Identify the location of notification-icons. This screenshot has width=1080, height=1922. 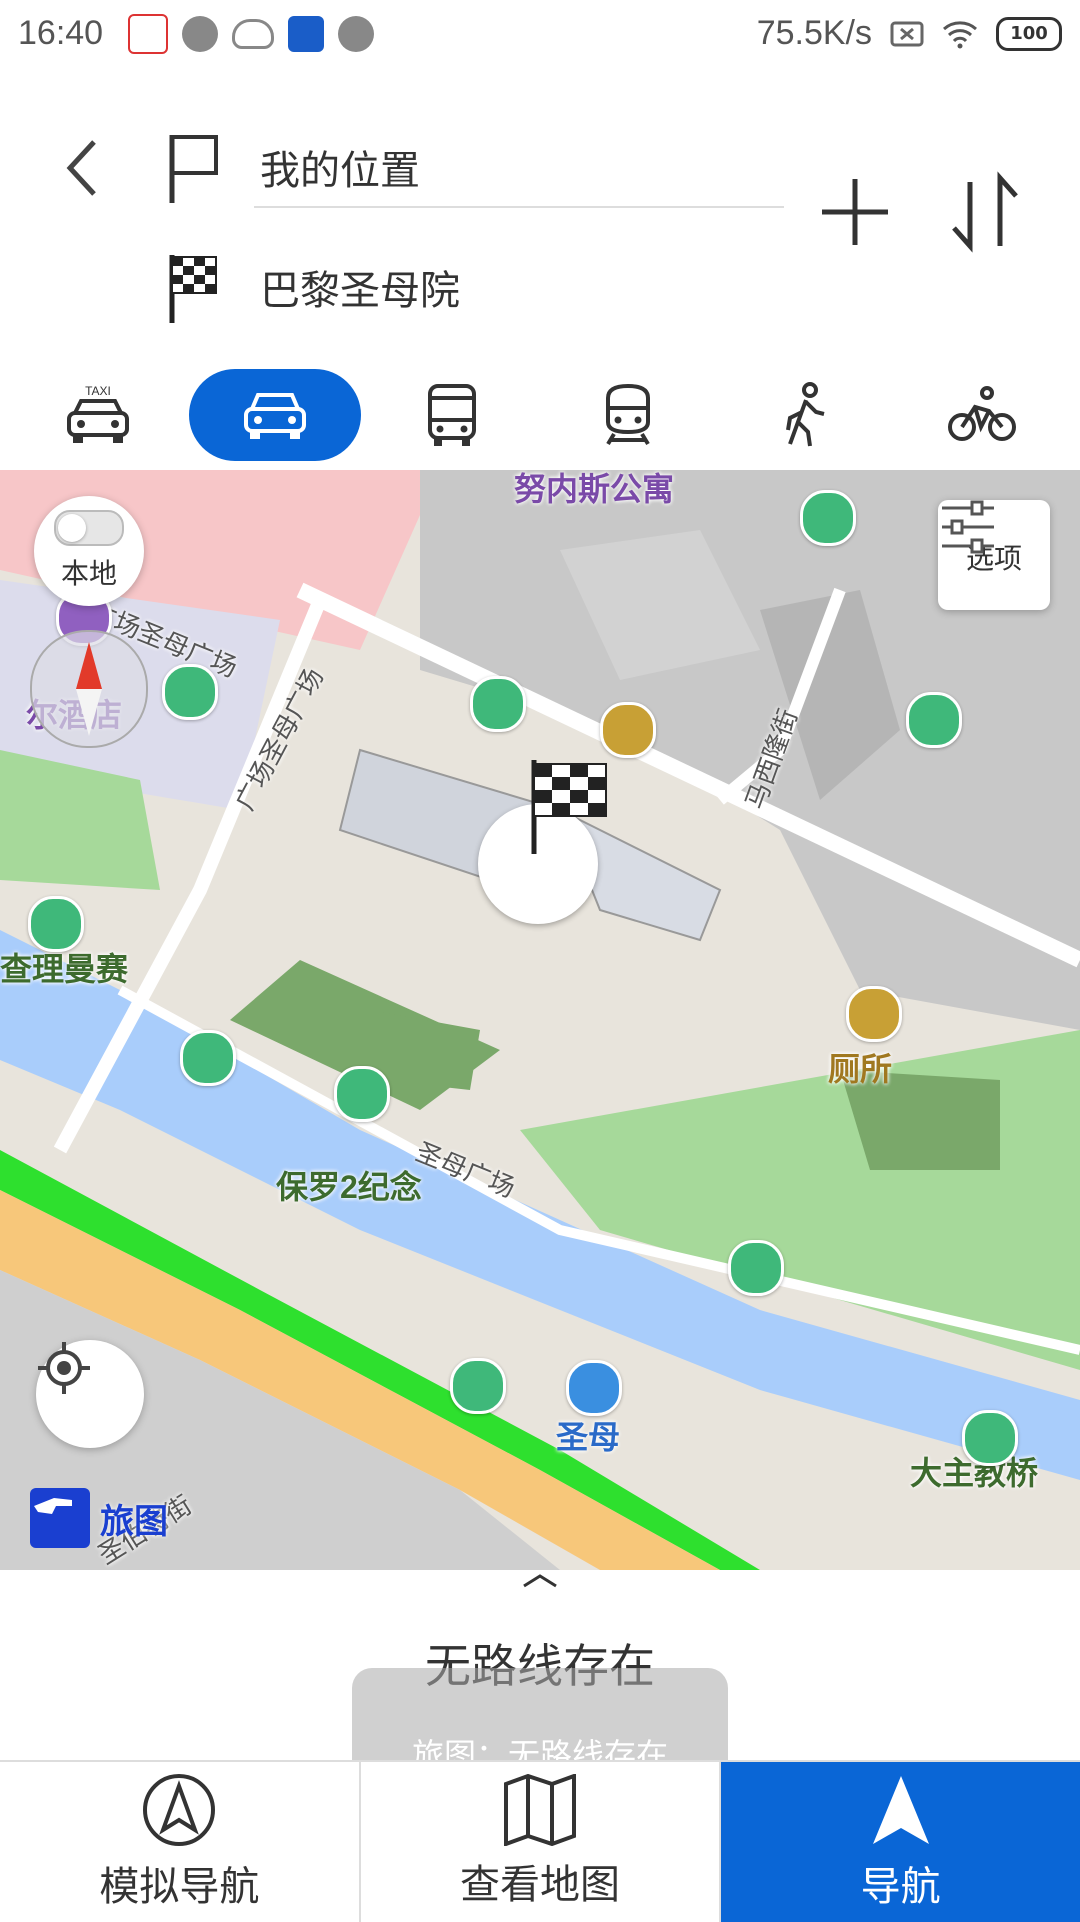
(251, 34).